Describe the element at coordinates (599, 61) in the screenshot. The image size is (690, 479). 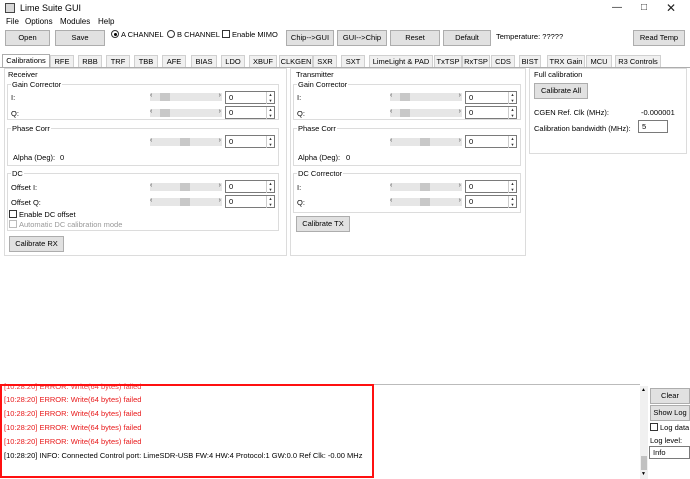
I see `tab-mcu: MCU` at that location.